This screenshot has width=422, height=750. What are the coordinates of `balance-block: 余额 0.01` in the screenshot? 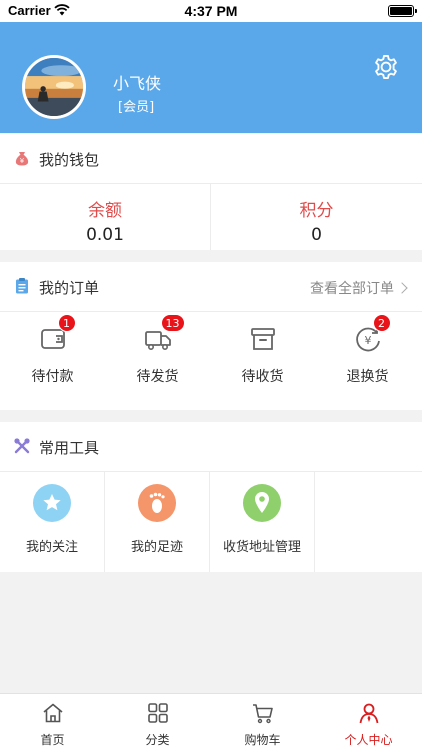 It's located at (105, 217).